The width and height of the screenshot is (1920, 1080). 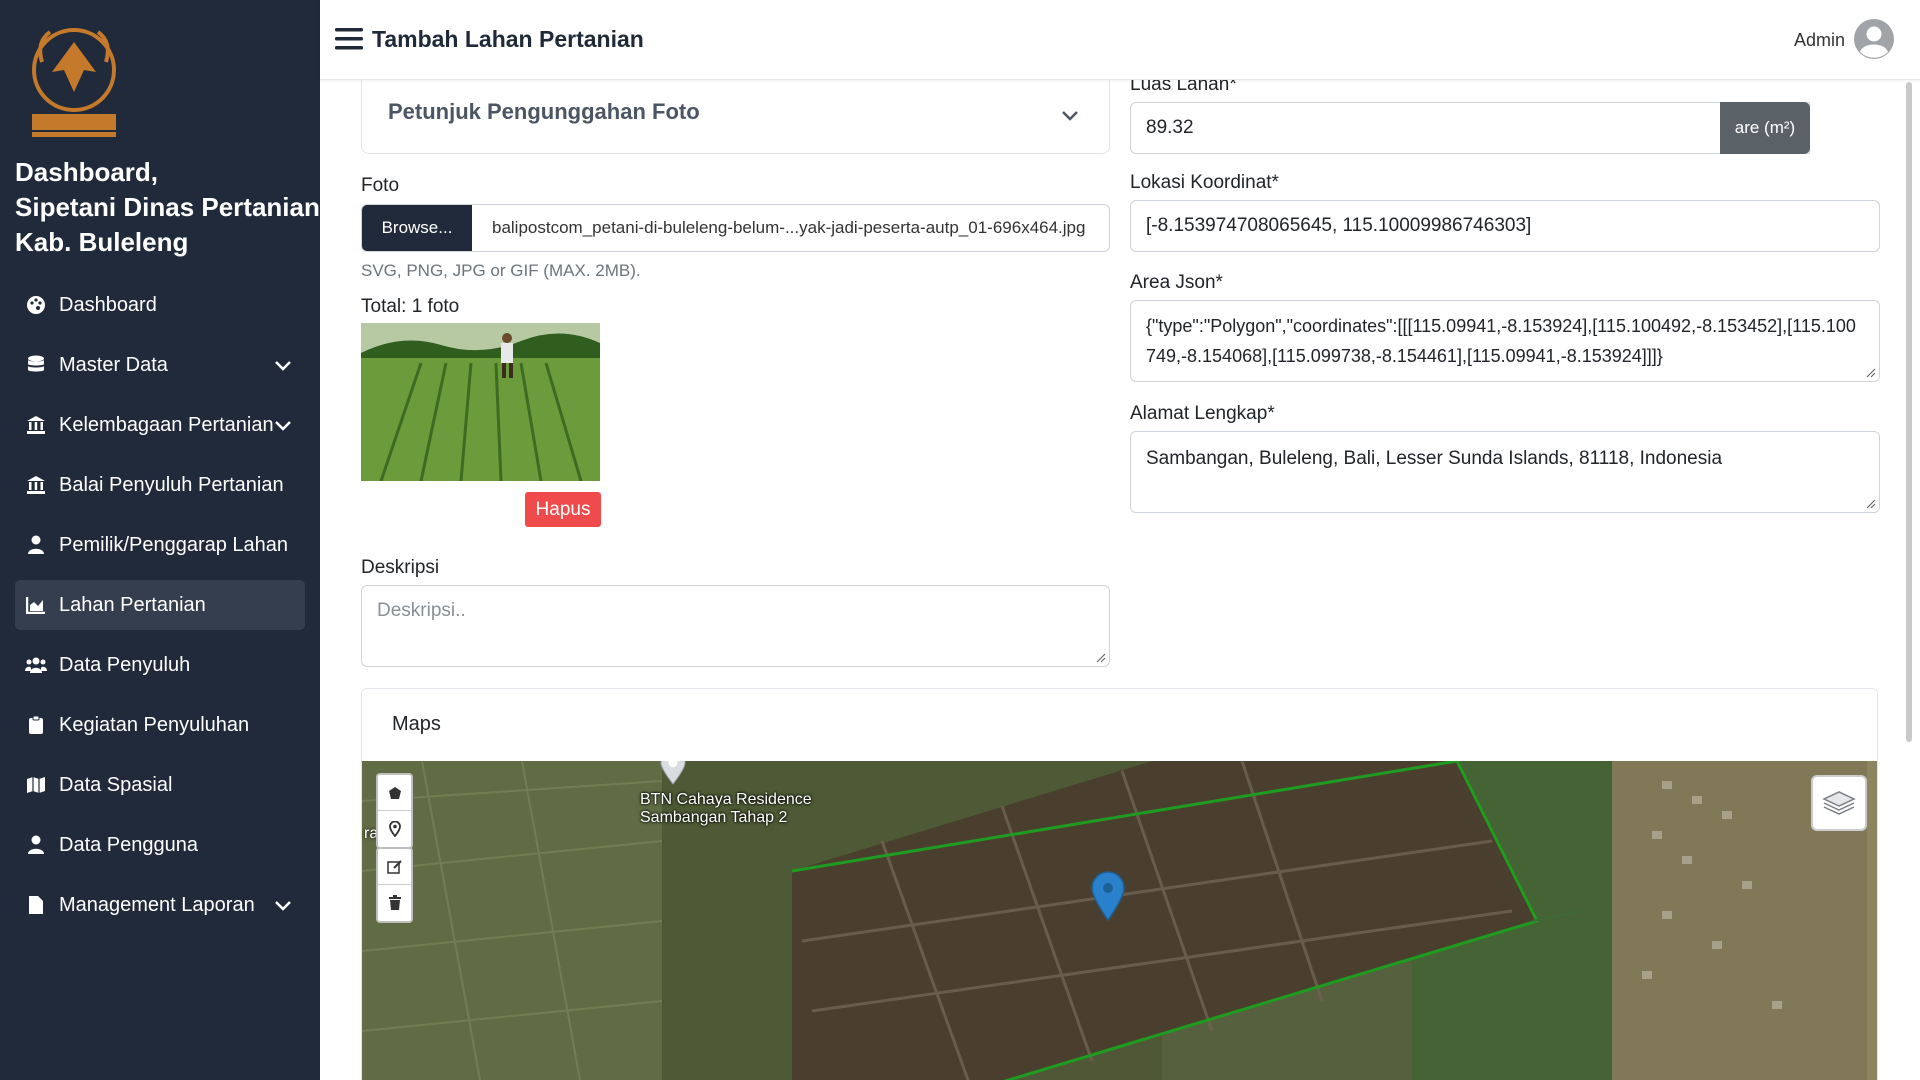 I want to click on map-place-label: BTN Cahaya Residence Sambangan Tahap 2, so click(x=726, y=809).